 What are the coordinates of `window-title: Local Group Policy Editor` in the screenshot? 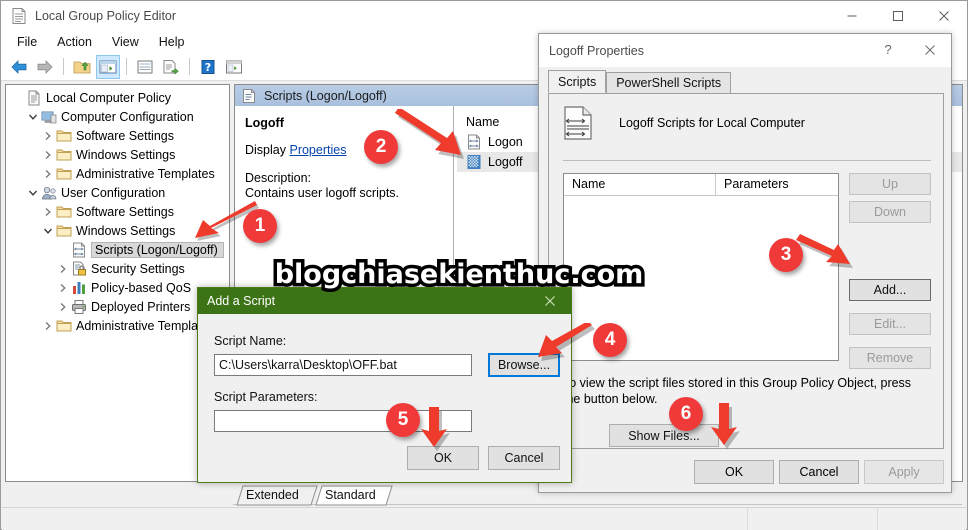 It's located at (106, 16).